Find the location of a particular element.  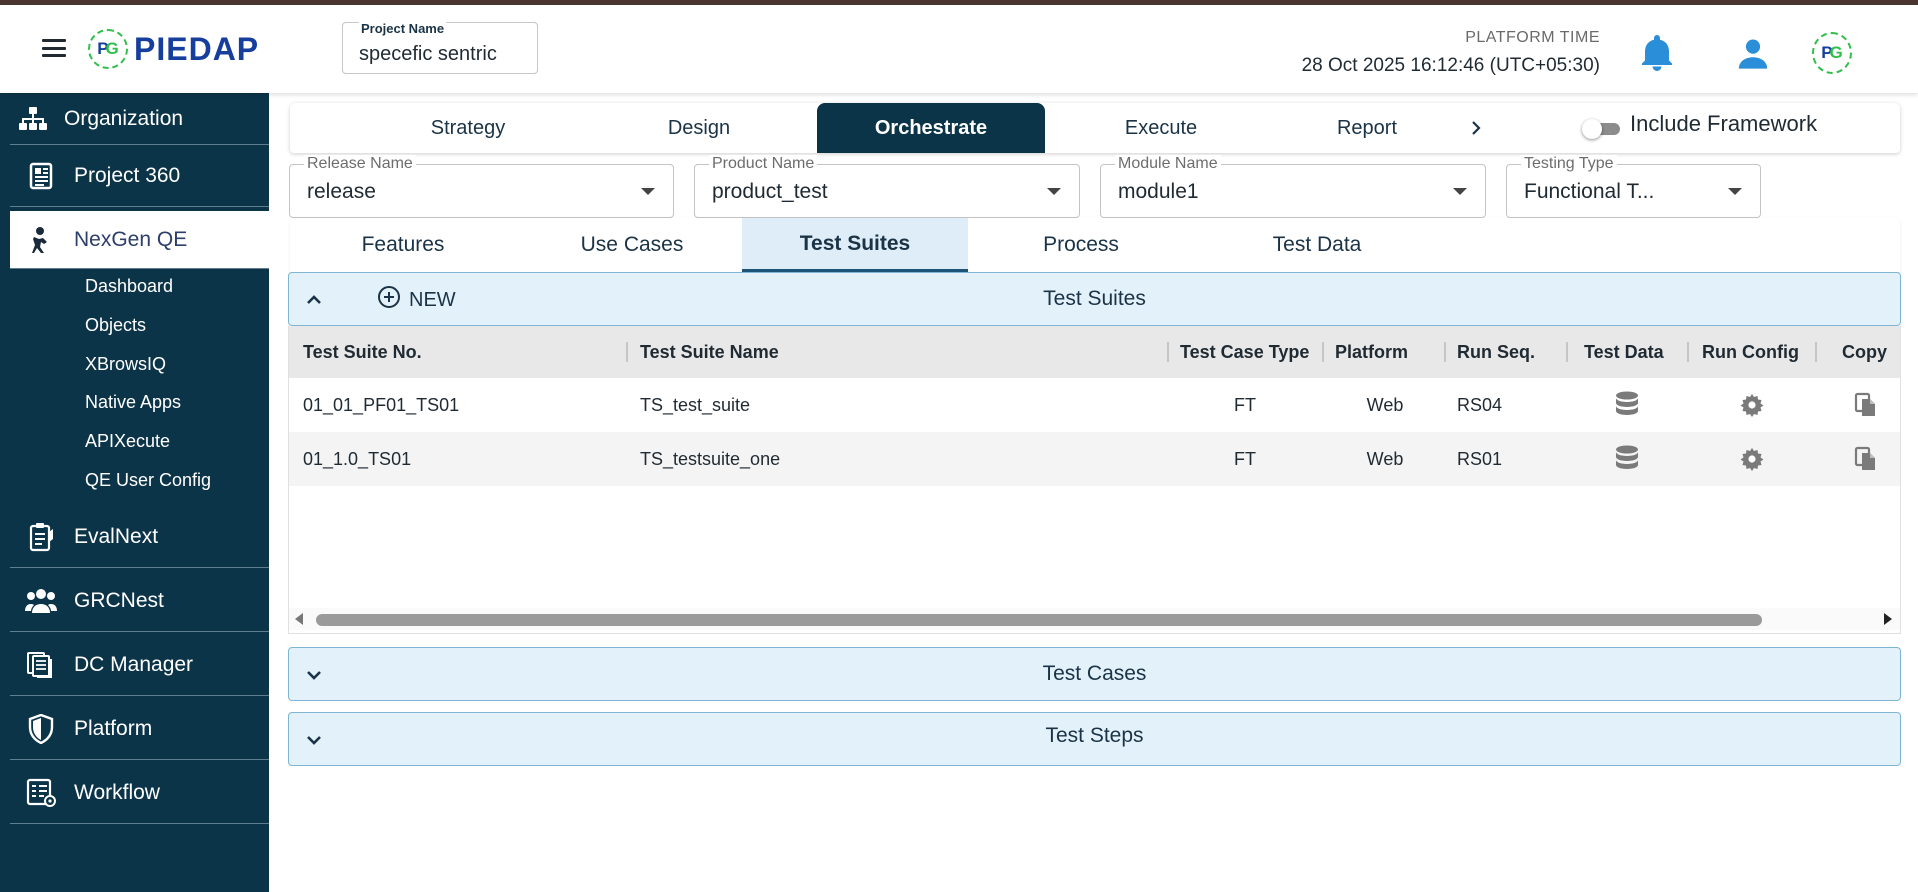

tab-strategy: Strategy is located at coordinates (468, 128).